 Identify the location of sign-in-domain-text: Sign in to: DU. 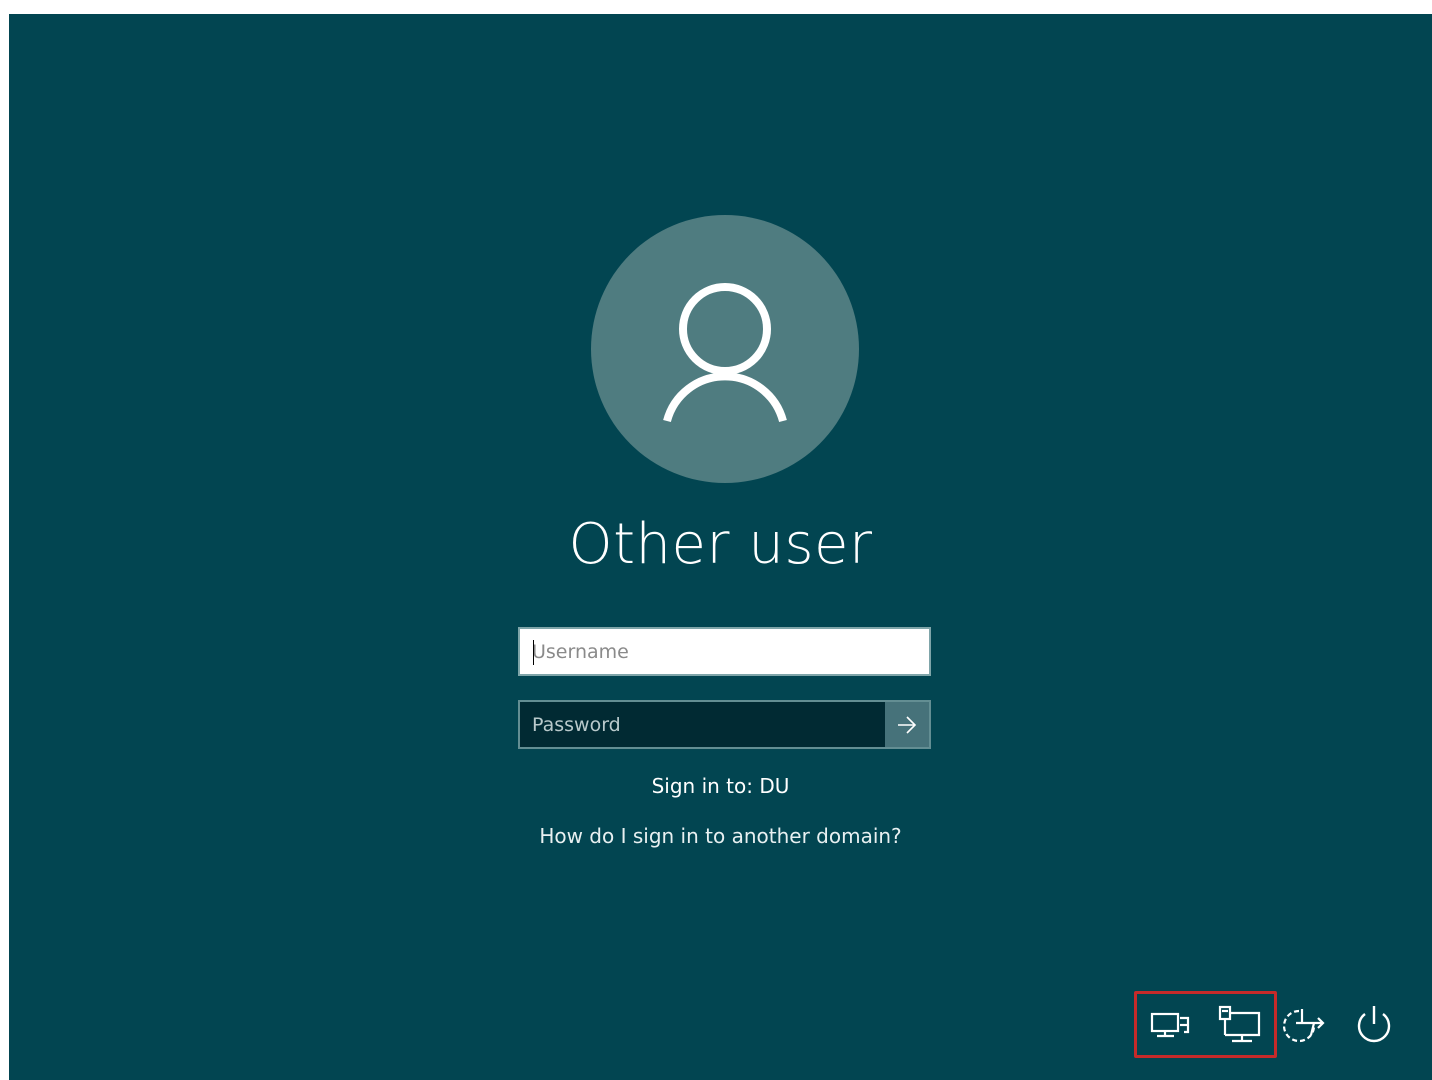
(720, 786).